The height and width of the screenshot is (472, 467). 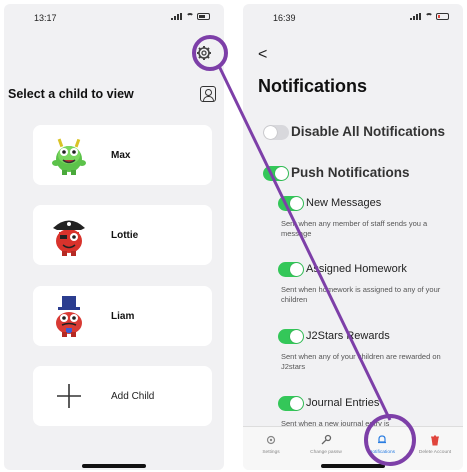 I want to click on back-button: <, so click(x=262, y=55).